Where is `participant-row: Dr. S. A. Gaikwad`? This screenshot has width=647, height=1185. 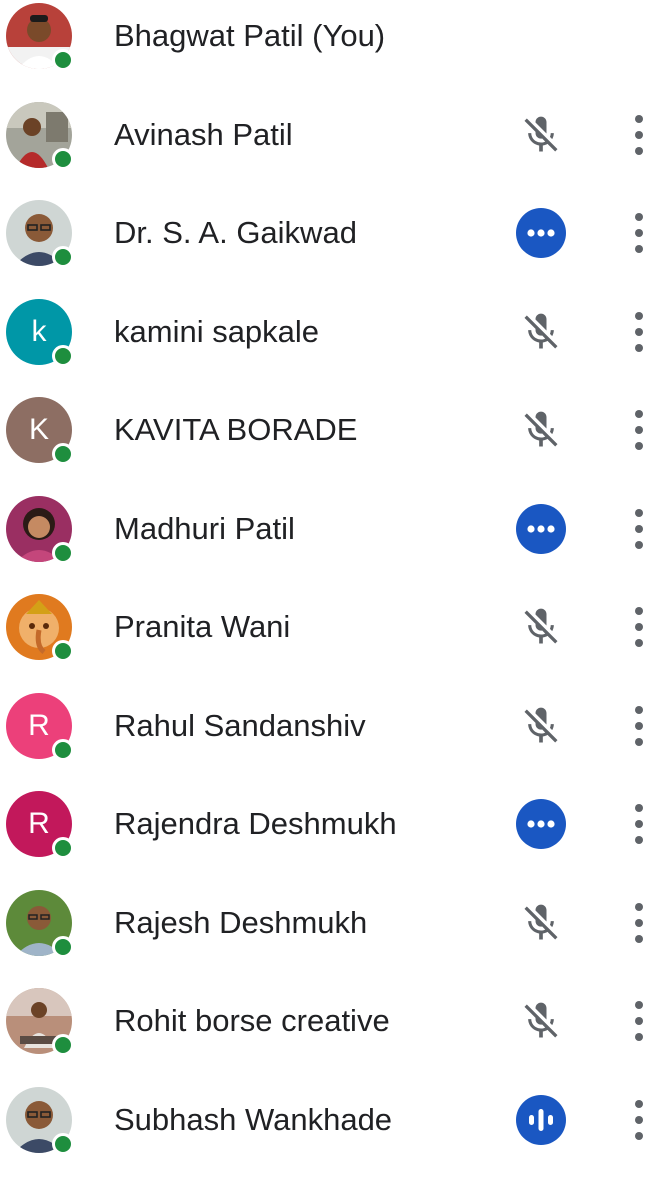
participant-row: Dr. S. A. Gaikwad is located at coordinates (323, 249).